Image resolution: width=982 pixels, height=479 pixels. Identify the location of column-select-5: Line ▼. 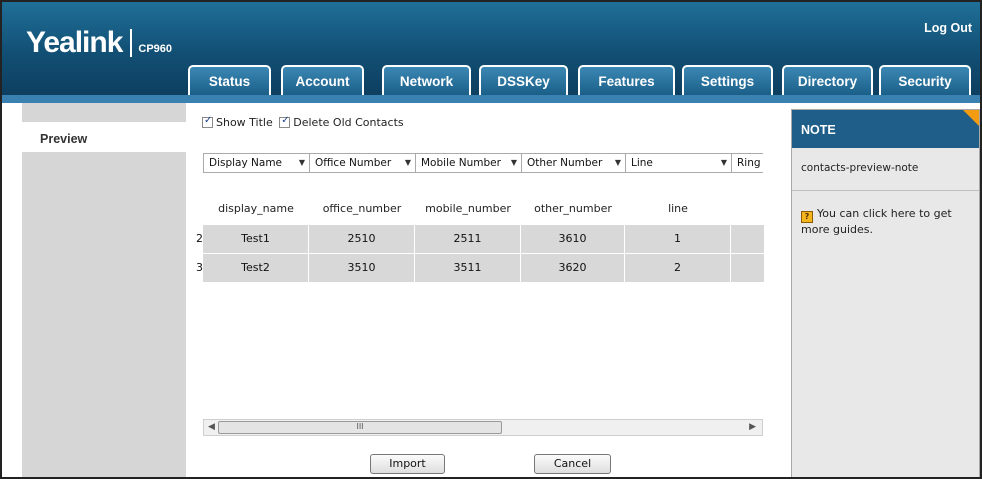
(679, 163).